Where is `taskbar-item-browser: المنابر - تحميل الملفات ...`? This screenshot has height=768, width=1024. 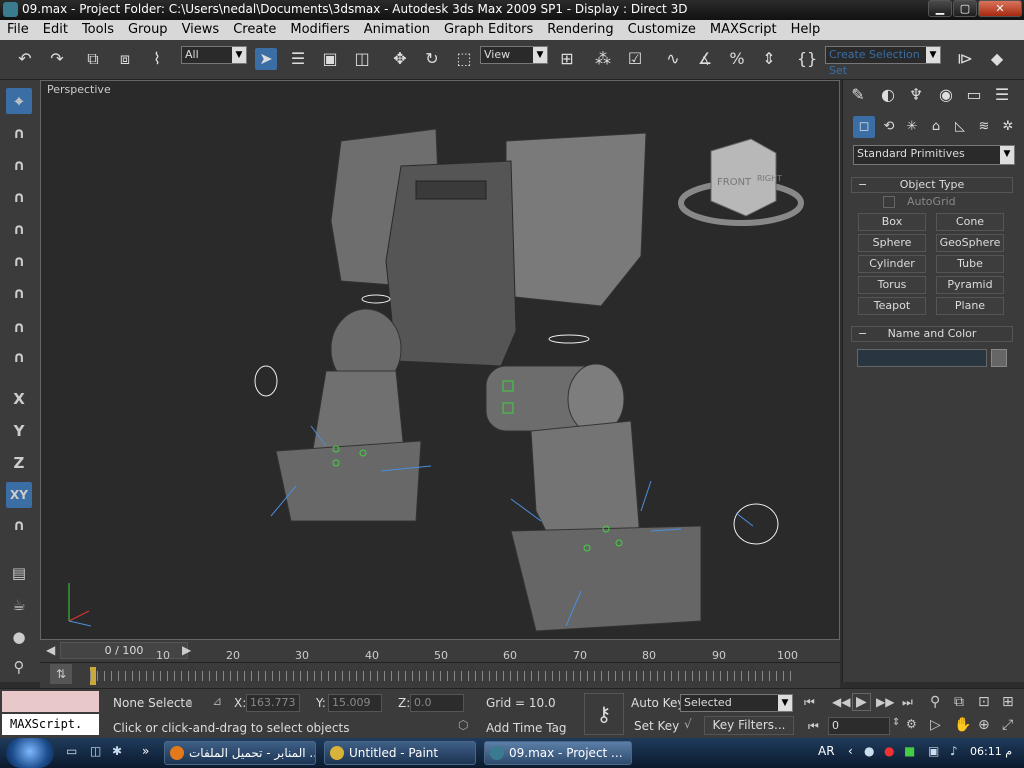 taskbar-item-browser: المنابر - تحميل الملفات ... is located at coordinates (240, 753).